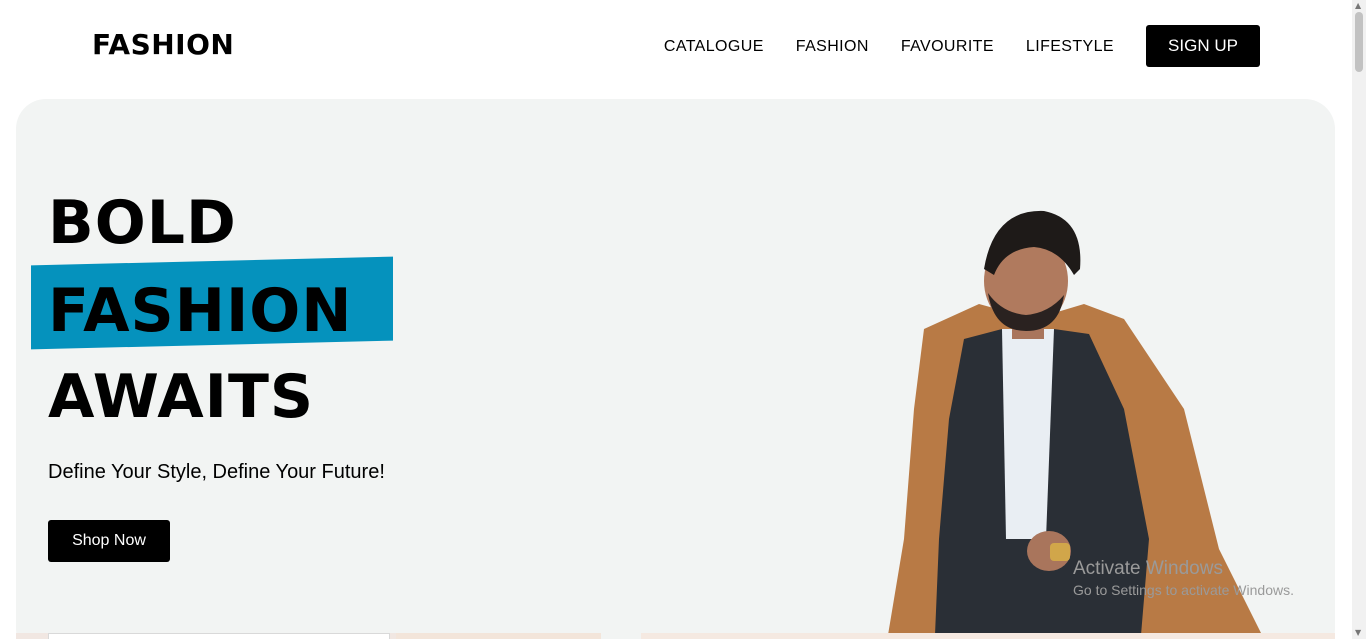 The height and width of the screenshot is (639, 1366). What do you see at coordinates (889, 47) in the screenshot?
I see `nav-links: CATALOGUE FASHION FAVOURITE LIFESTYLE` at bounding box center [889, 47].